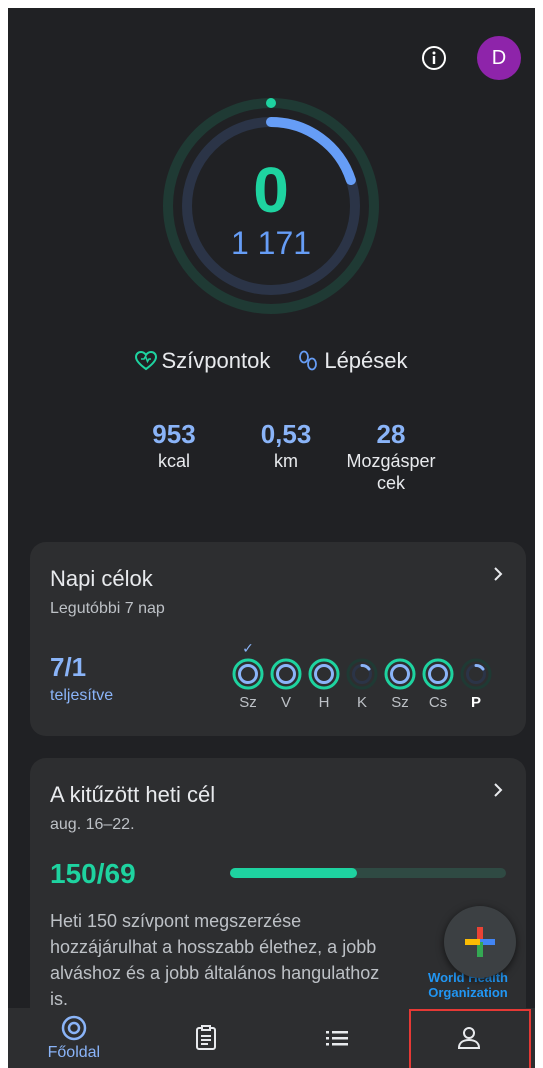 The image size is (543, 1068). I want to click on bottom-navigation: Főoldal, so click(271, 1038).